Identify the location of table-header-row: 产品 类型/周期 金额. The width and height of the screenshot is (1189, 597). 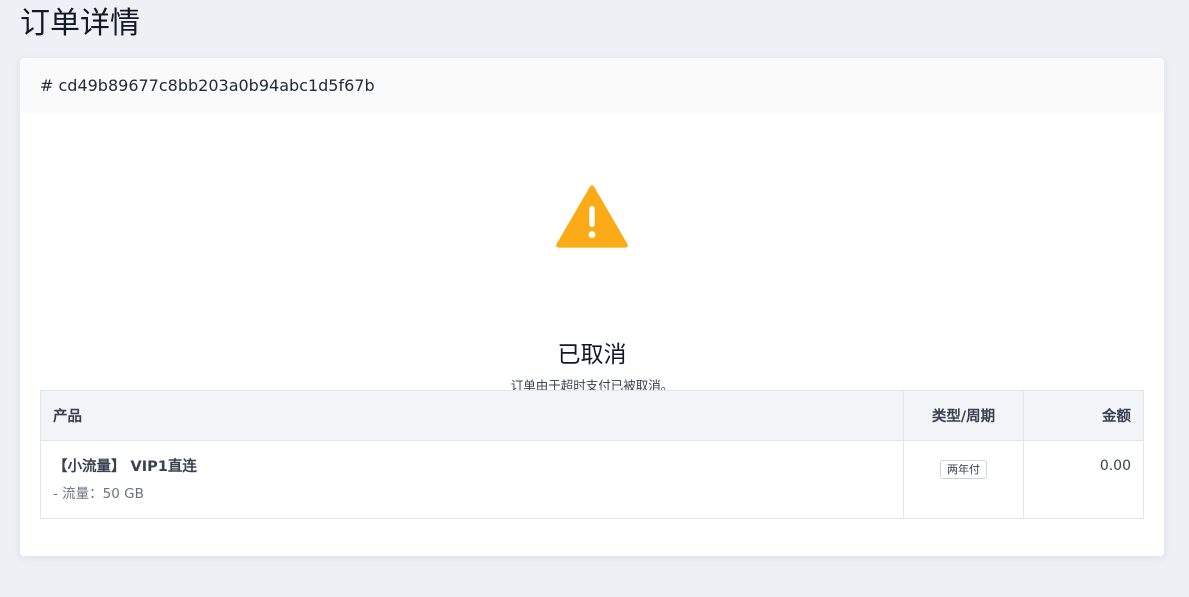
(592, 416).